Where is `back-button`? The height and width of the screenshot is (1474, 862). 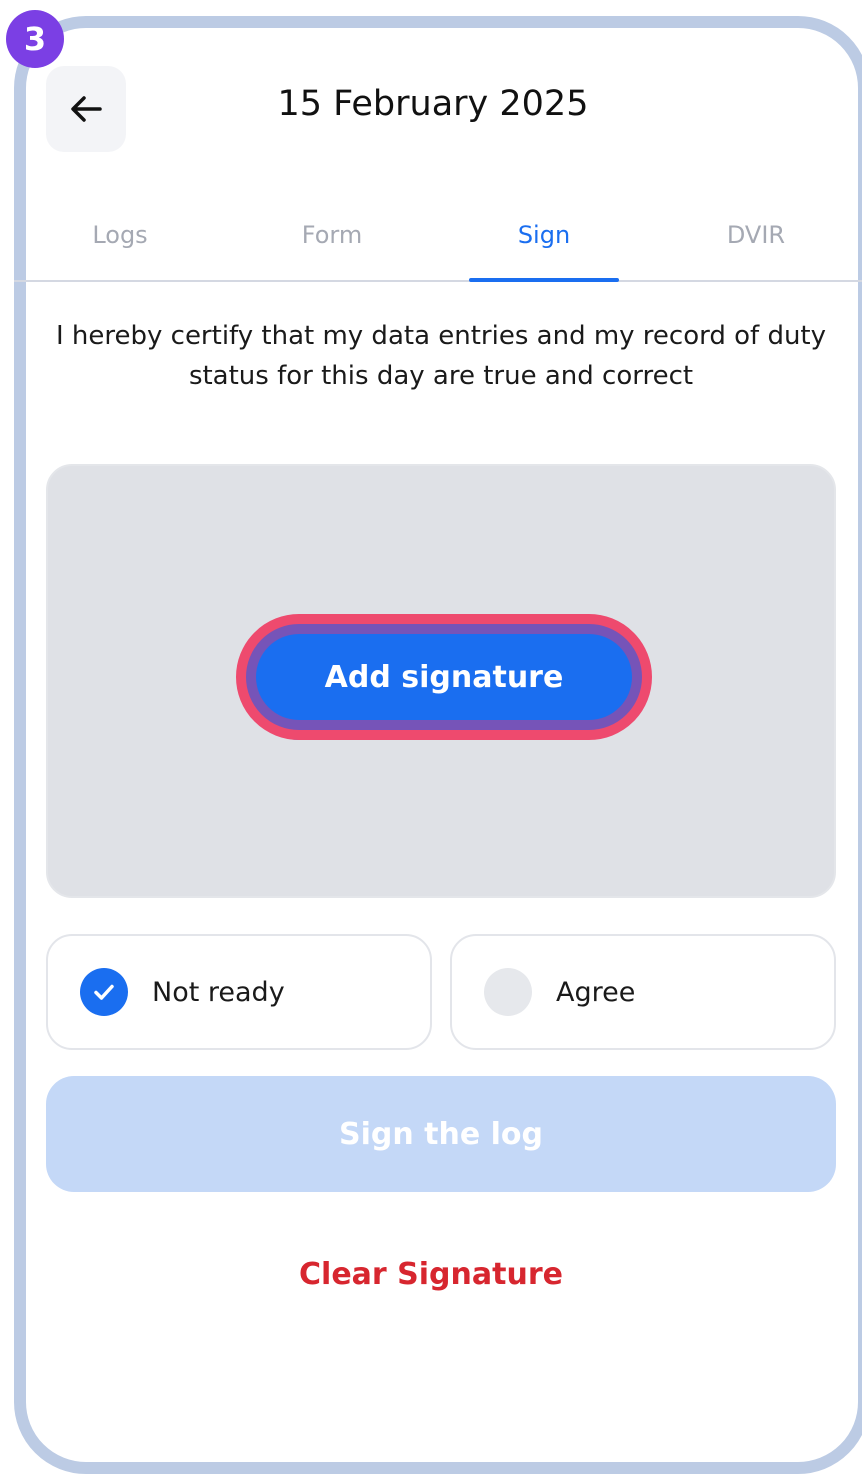 back-button is located at coordinates (86, 109).